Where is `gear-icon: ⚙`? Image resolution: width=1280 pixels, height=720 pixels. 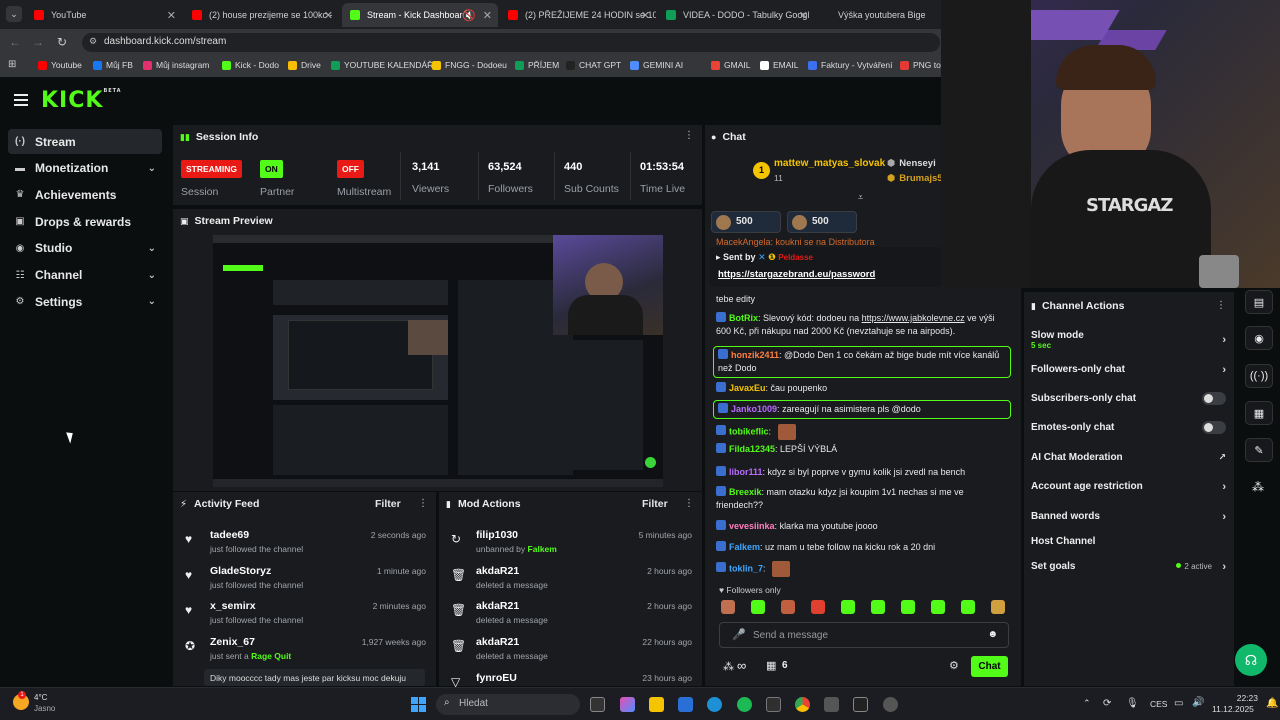
gear-icon: ⚙ is located at coordinates (954, 665).